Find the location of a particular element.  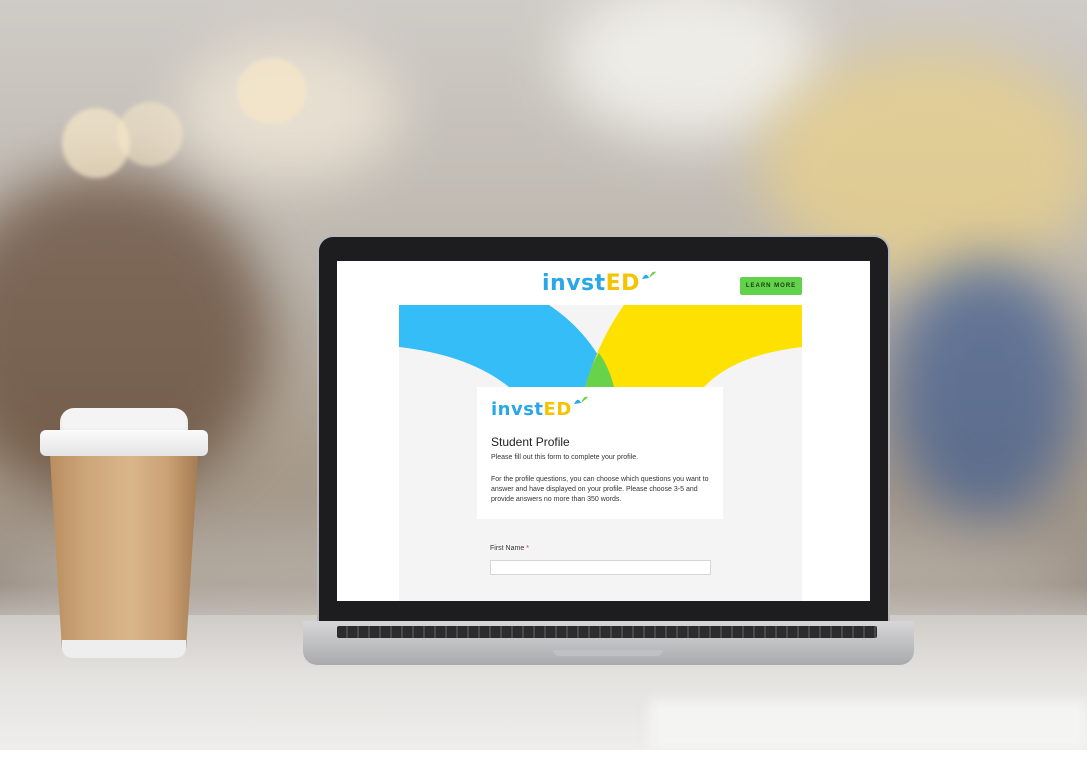

learn-more-button: LEARN MORE is located at coordinates (771, 286).